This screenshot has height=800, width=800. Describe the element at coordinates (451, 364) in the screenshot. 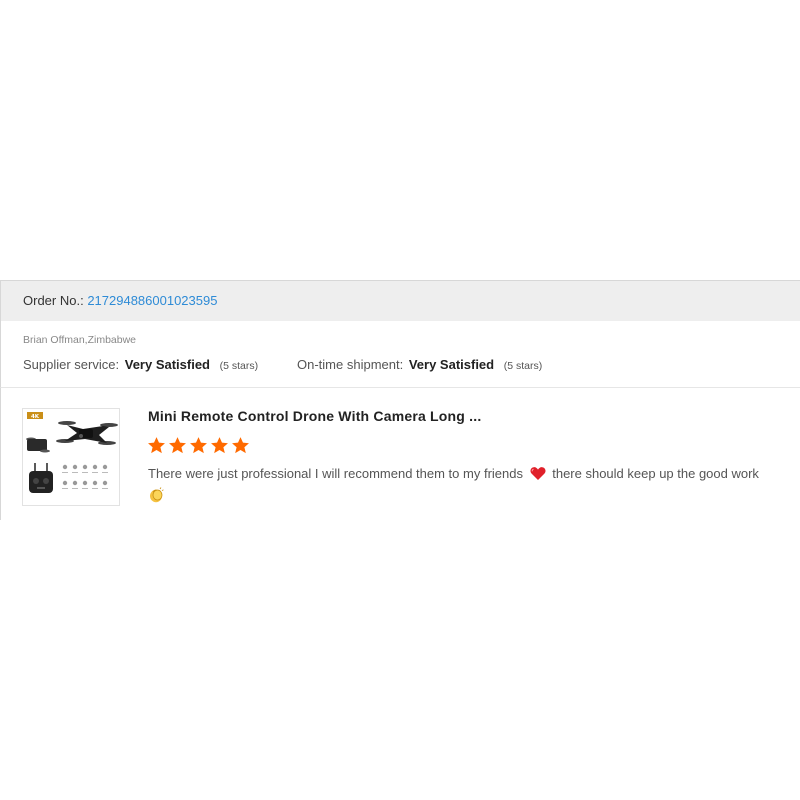

I see `ontime-shipment-value: Very Satisfied` at that location.